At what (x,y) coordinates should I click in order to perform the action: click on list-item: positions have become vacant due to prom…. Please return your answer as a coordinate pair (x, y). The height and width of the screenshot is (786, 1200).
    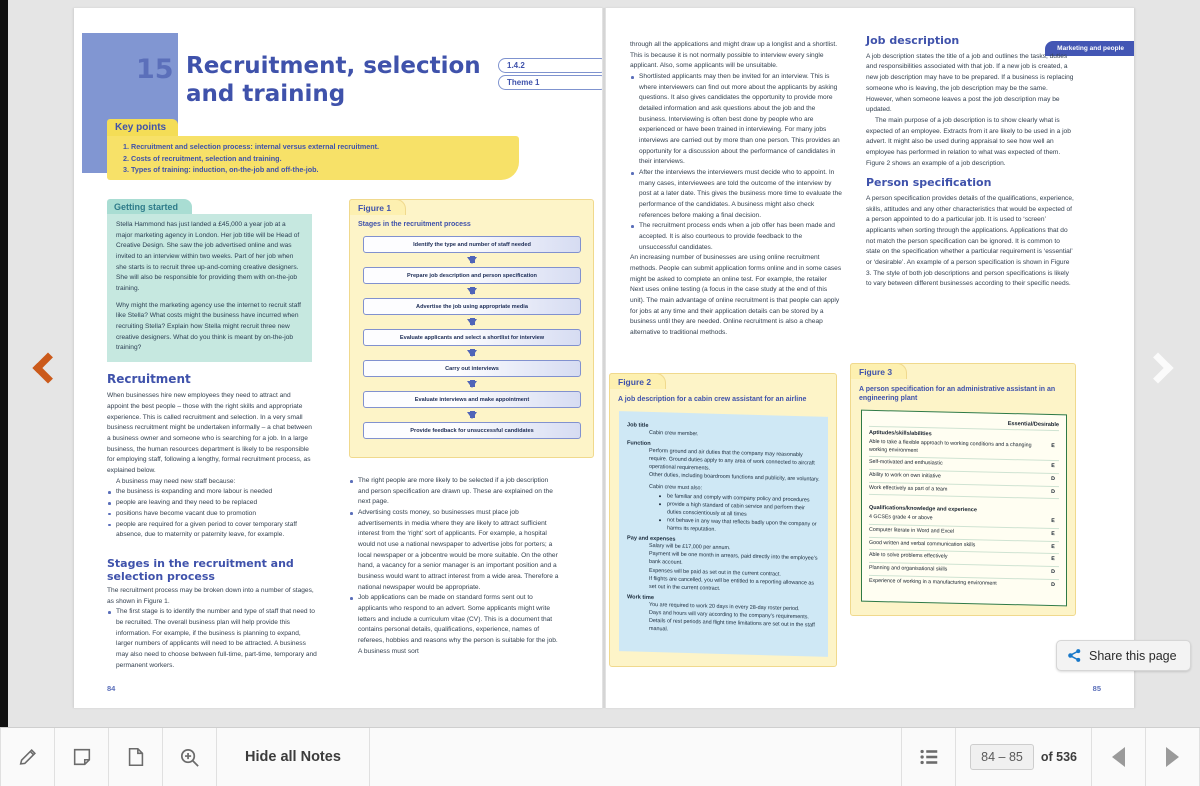
    Looking at the image, I should click on (209, 514).